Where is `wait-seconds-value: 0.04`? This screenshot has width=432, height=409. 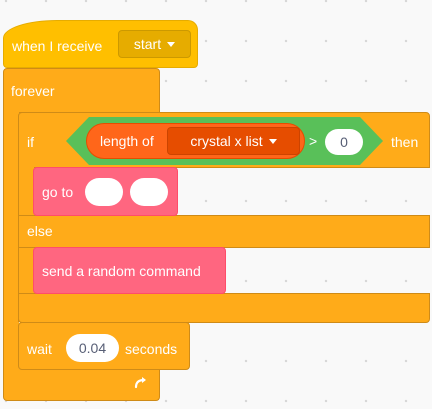
wait-seconds-value: 0.04 is located at coordinates (92, 348).